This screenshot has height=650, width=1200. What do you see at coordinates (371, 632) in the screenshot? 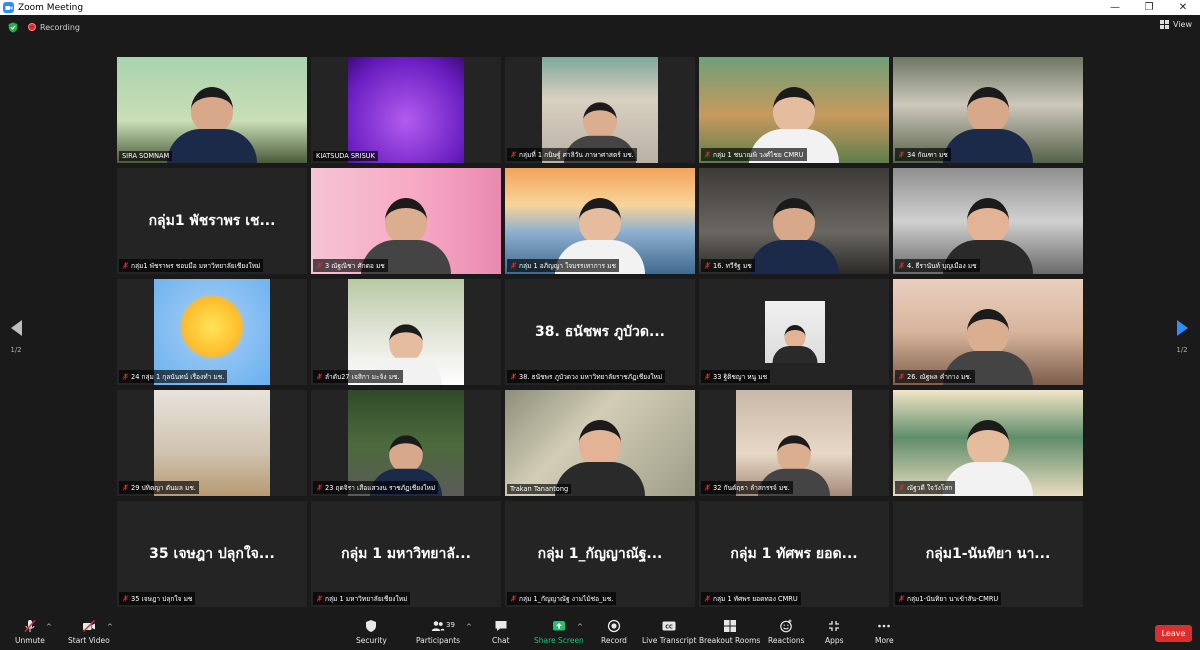
I see `security-button: Security` at bounding box center [371, 632].